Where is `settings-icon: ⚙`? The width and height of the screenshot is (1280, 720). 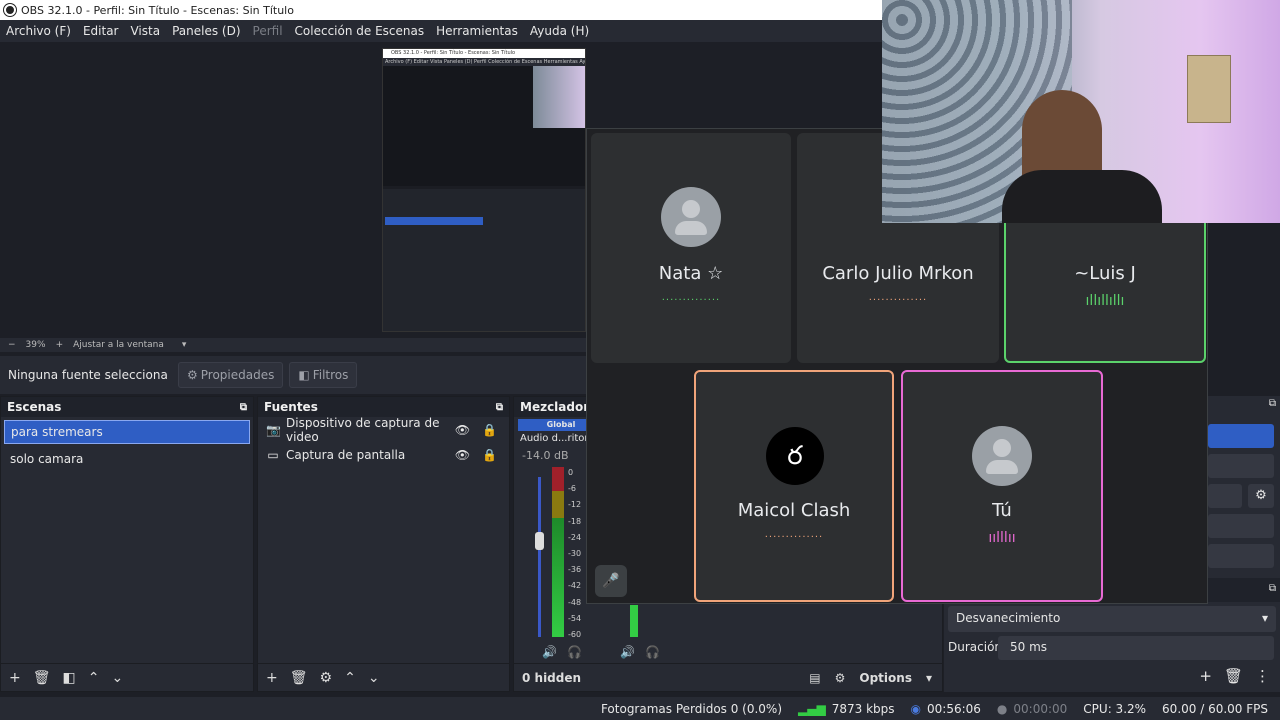
settings-icon: ⚙ is located at coordinates (840, 678).